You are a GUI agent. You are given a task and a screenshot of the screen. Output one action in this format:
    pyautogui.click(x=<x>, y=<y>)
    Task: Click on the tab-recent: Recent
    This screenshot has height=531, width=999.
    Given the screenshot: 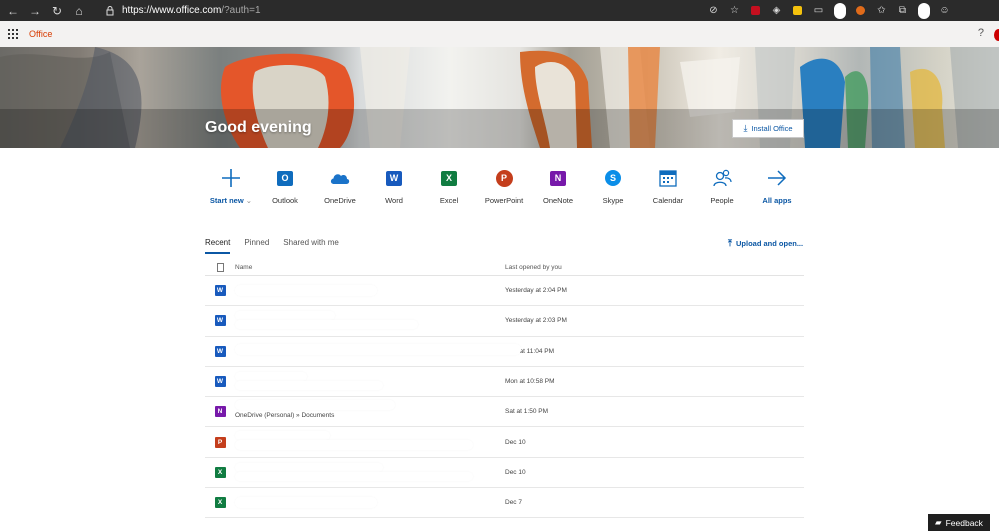 What is the action you would take?
    pyautogui.click(x=218, y=246)
    